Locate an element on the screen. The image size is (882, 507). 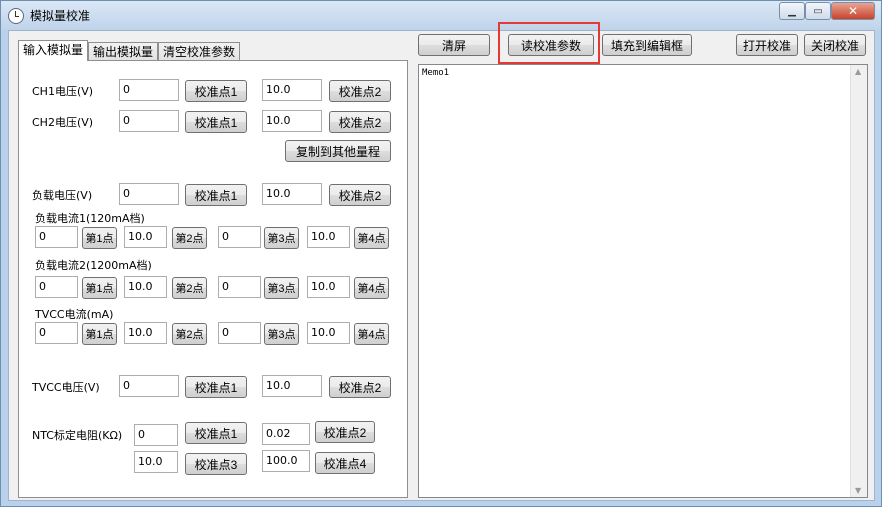
load-voltage-label: 负载电压(V) is located at coordinates (62, 195).